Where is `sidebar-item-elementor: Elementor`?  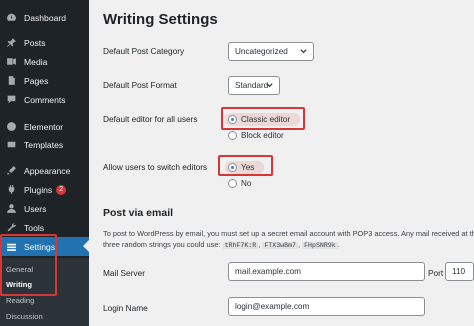 sidebar-item-elementor: Elementor is located at coordinates (44, 126).